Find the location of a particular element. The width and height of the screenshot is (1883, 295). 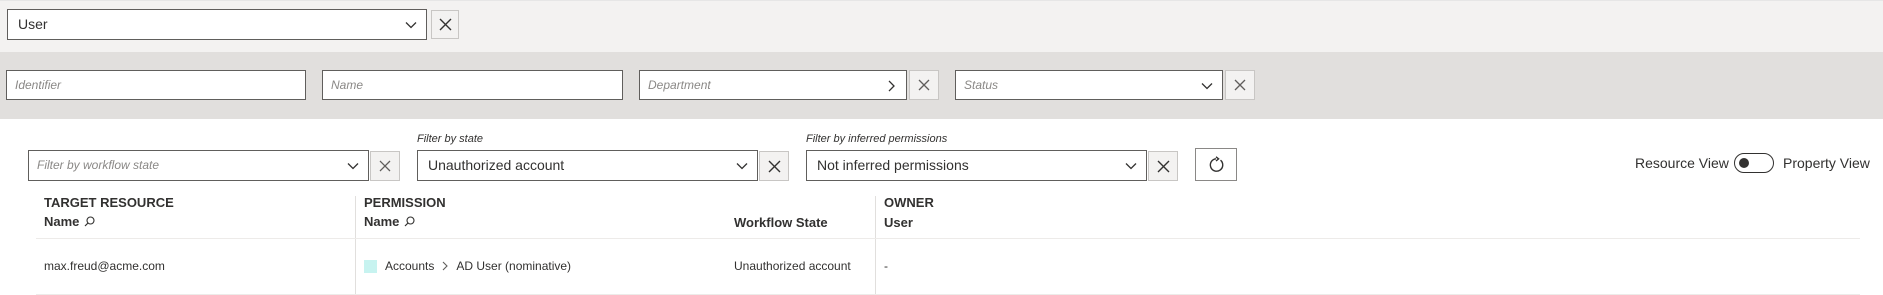

target-name-header: Name is located at coordinates (69, 221).